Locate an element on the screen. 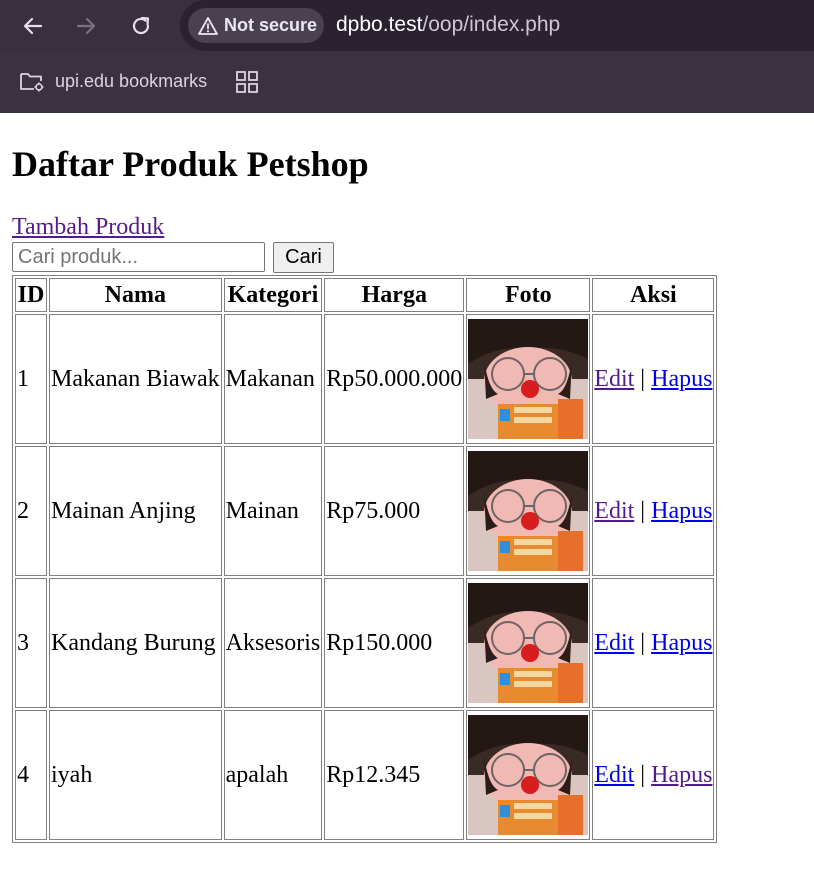 The width and height of the screenshot is (814, 893). managed-folder-icon is located at coordinates (32, 82).